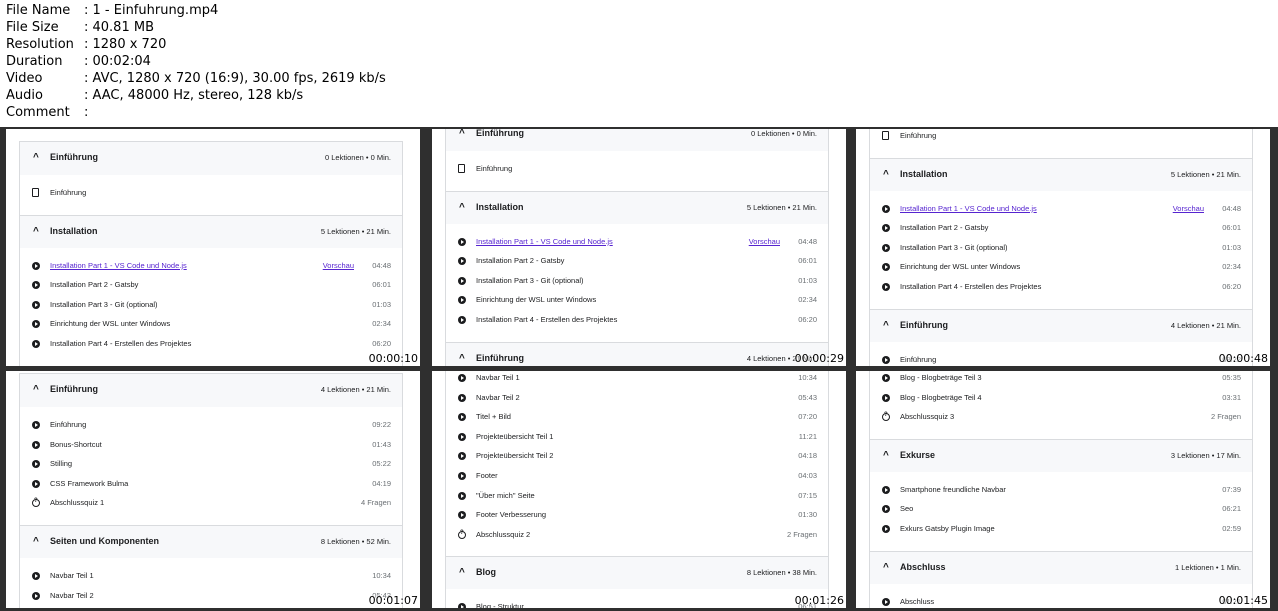 The height and width of the screenshot is (611, 1278). Describe the element at coordinates (1231, 397) in the screenshot. I see `lecture-duration: 03:31` at that location.